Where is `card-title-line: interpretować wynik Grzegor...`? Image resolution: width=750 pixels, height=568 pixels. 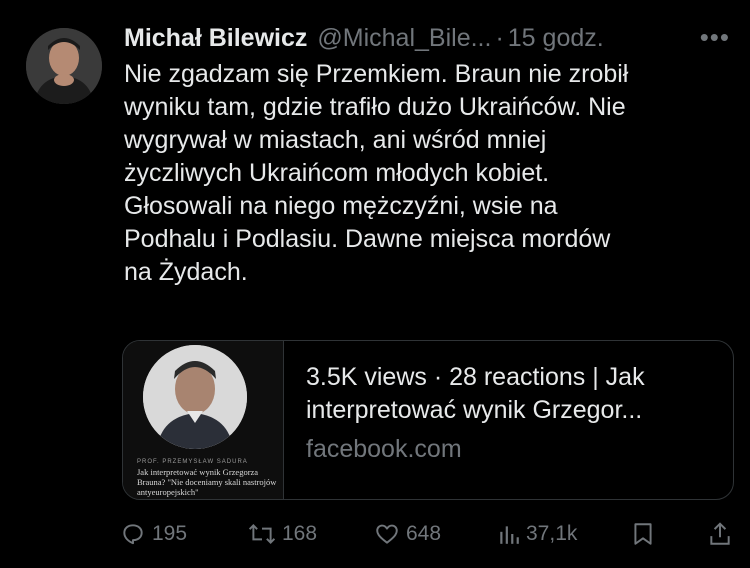 card-title-line: interpretować wynik Grzegor... is located at coordinates (474, 410).